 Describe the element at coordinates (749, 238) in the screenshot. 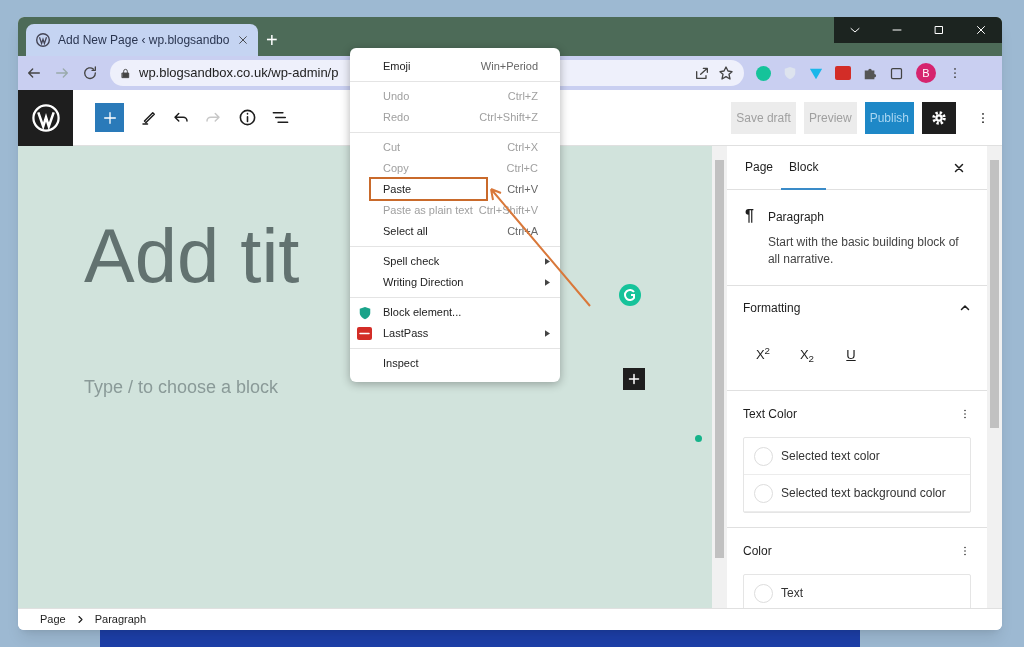

I see `pilcrow-icon: ¶` at that location.